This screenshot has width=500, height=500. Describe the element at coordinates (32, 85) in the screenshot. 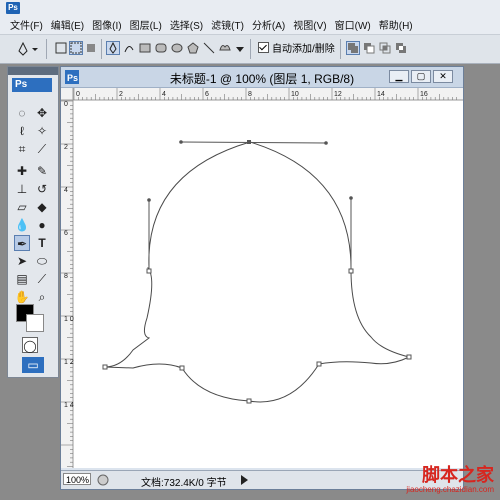

I see `ps-badge: Ps` at that location.